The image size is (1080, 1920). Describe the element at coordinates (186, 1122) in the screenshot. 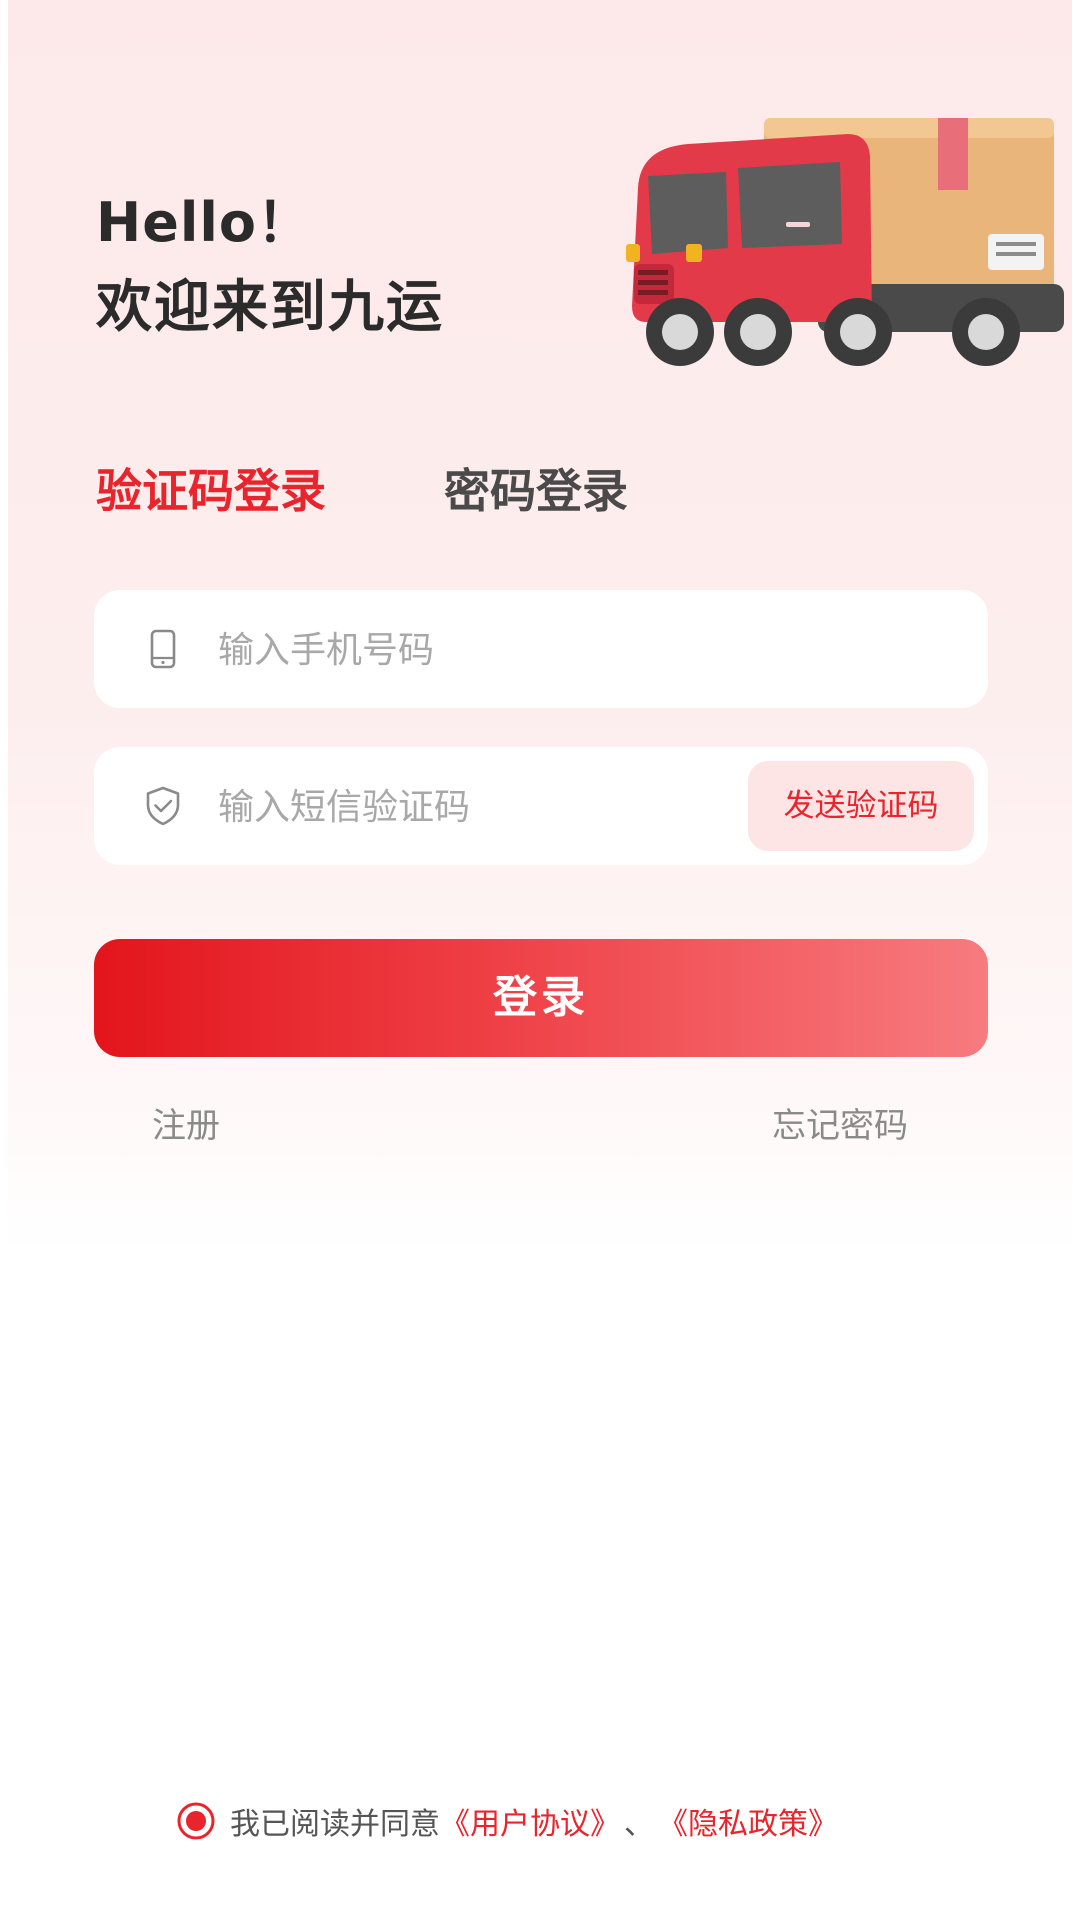

I see `register-link: 注册` at that location.